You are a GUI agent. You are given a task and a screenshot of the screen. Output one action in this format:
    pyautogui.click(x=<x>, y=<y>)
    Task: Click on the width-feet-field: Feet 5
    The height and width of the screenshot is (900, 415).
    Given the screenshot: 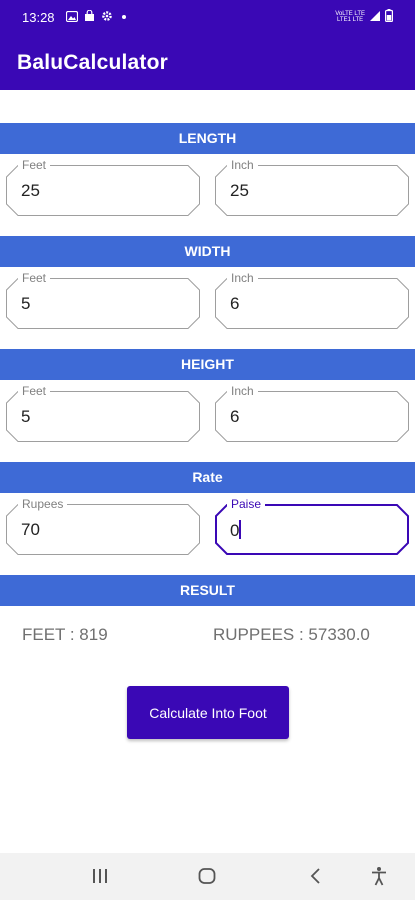 What is the action you would take?
    pyautogui.click(x=103, y=300)
    